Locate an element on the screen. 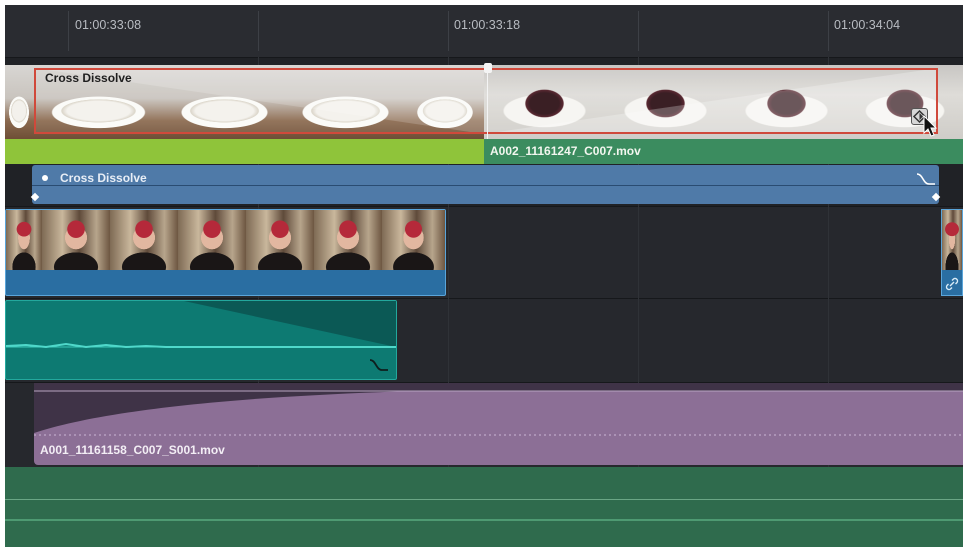 The height and width of the screenshot is (549, 963). link-icon is located at coordinates (952, 284).